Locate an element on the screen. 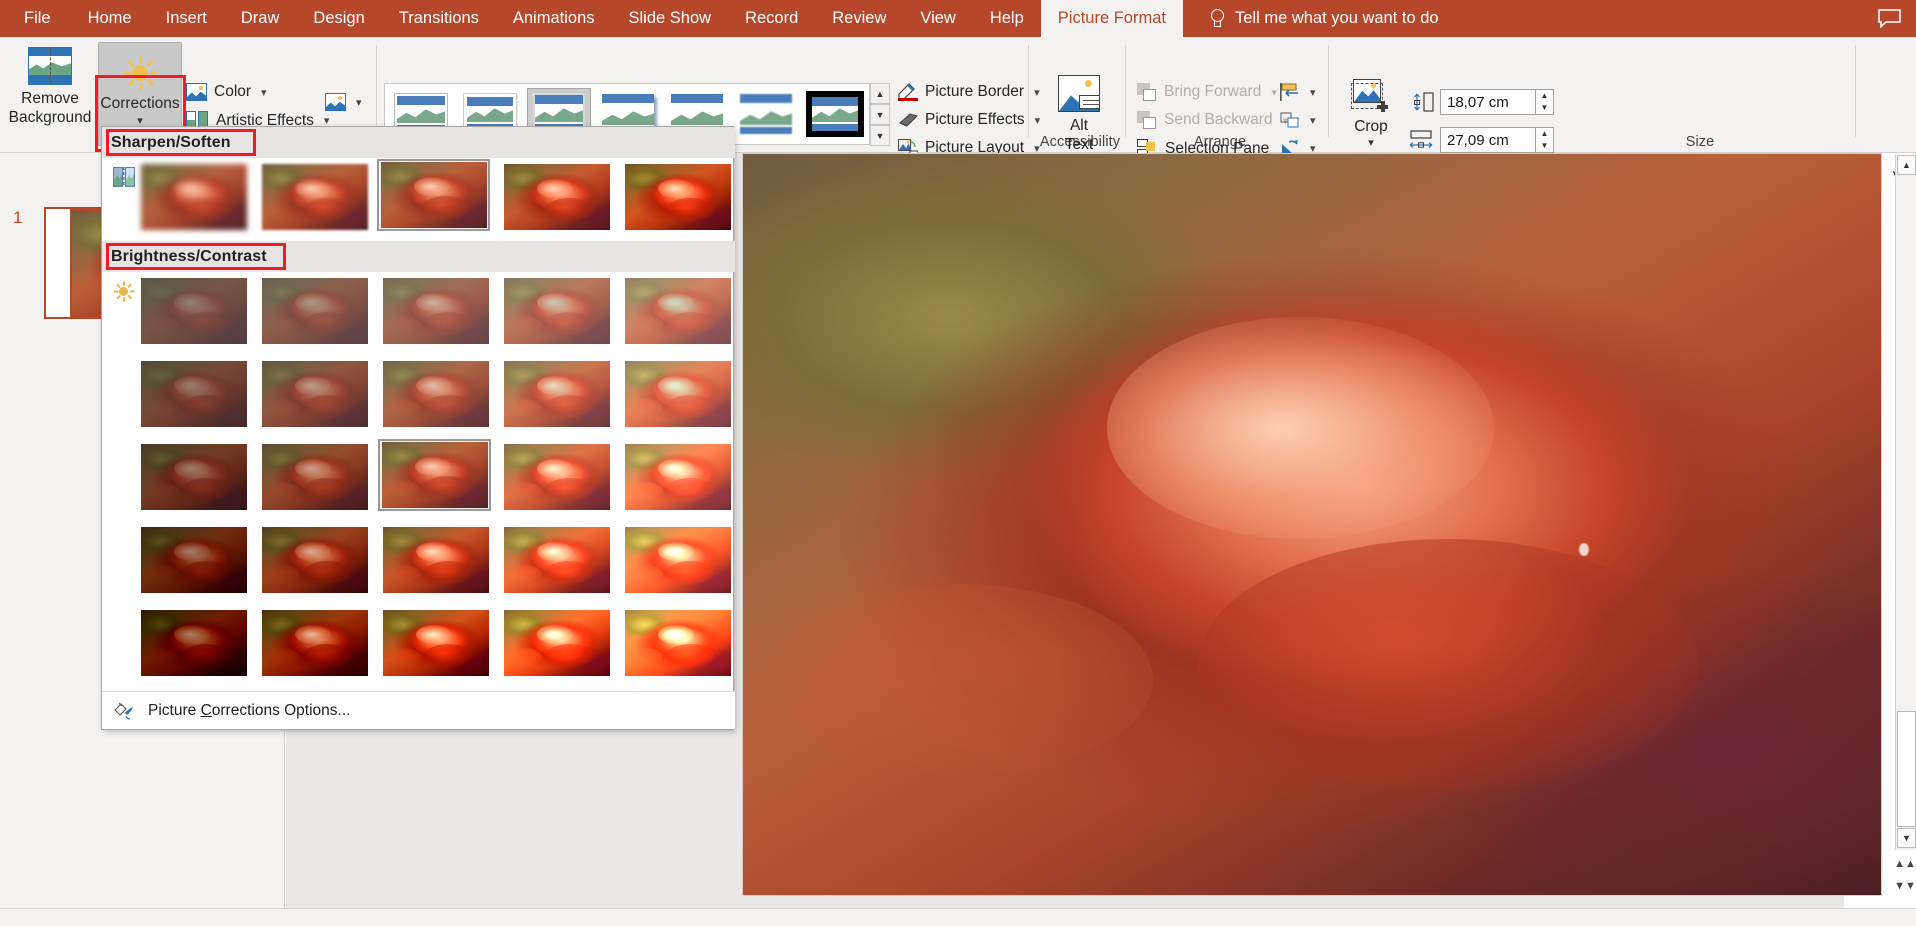 Image resolution: width=1916 pixels, height=926 pixels. sharpen-soften-header: Sharpen/Soften is located at coordinates (418, 142).